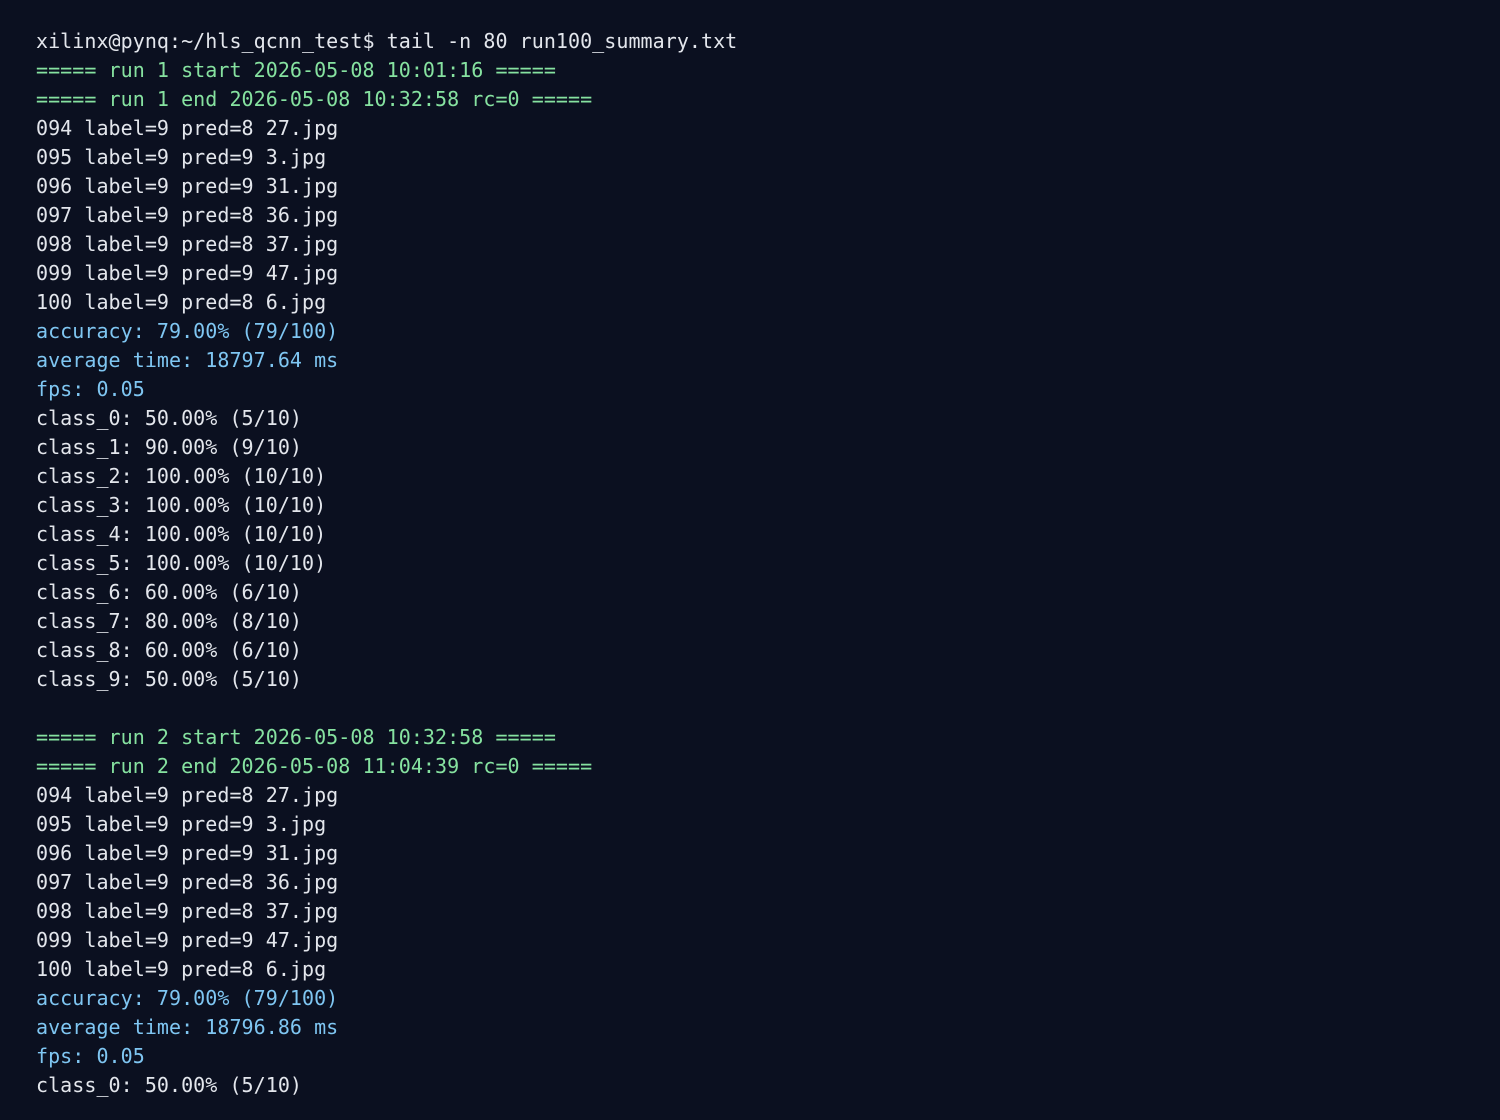 The height and width of the screenshot is (1120, 1500). Describe the element at coordinates (169, 650) in the screenshot. I see `output-line: class_8: 60.00% (6/10)` at that location.